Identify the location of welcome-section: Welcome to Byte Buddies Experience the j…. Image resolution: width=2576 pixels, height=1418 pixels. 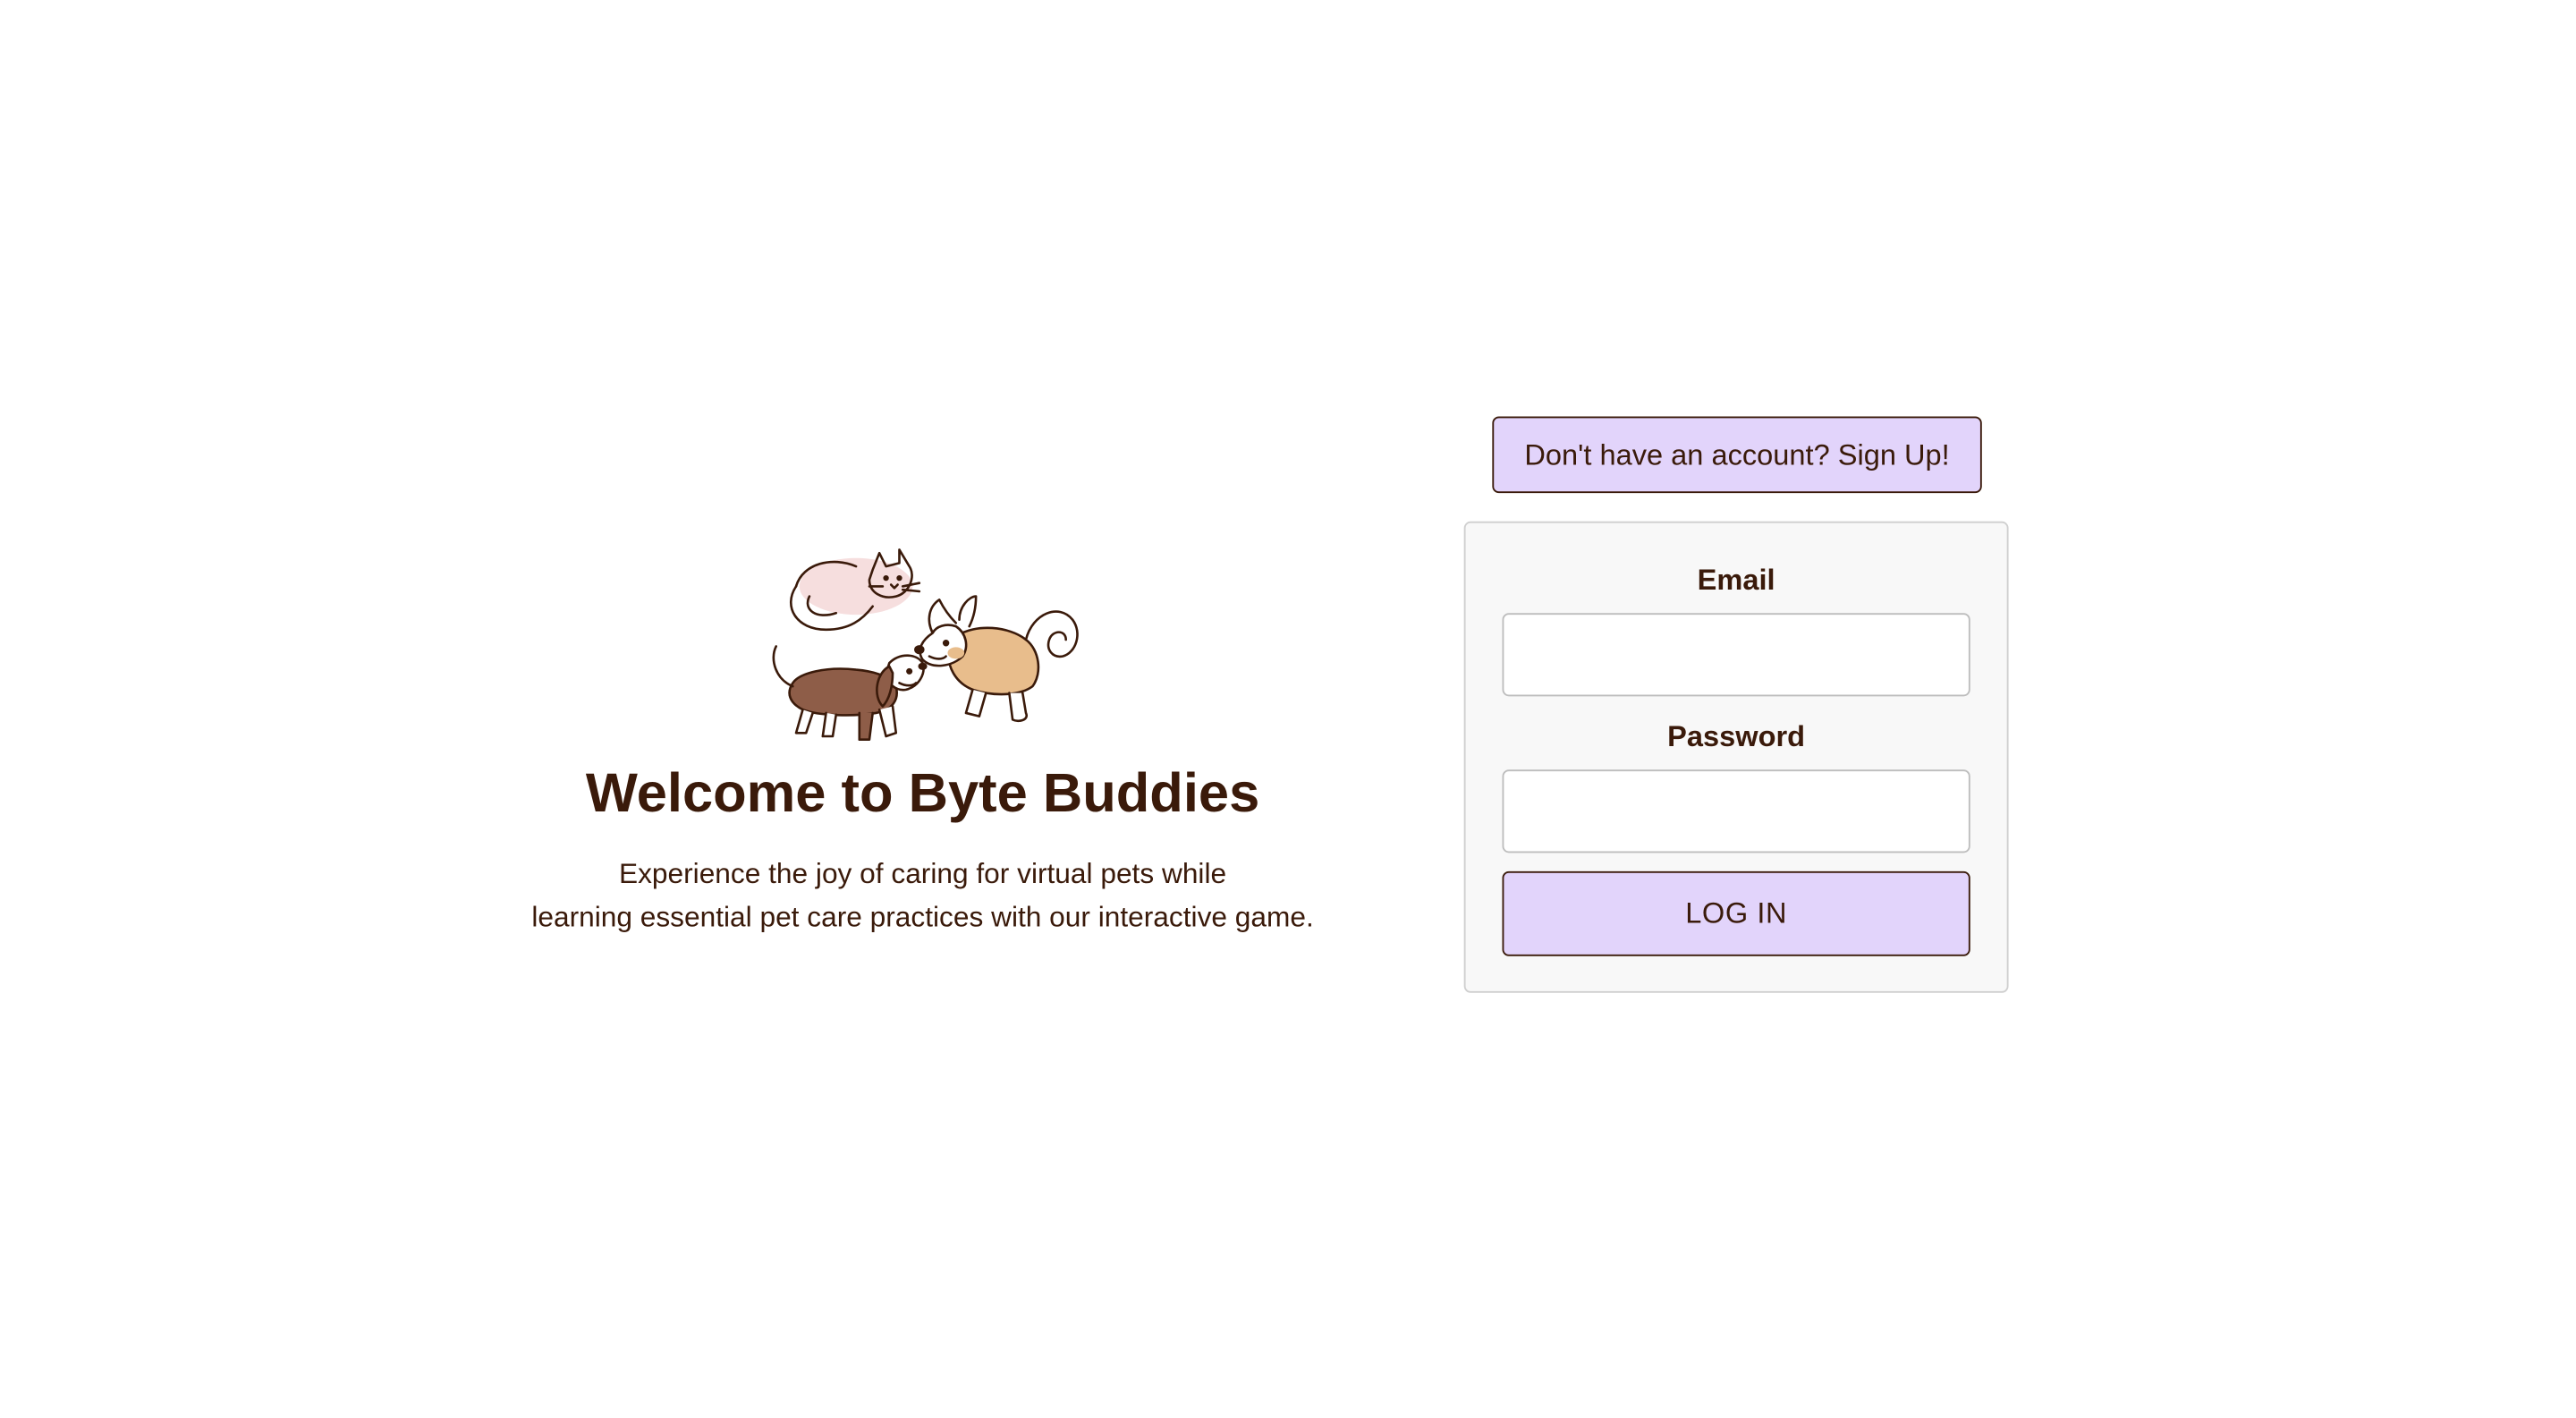
(922, 743).